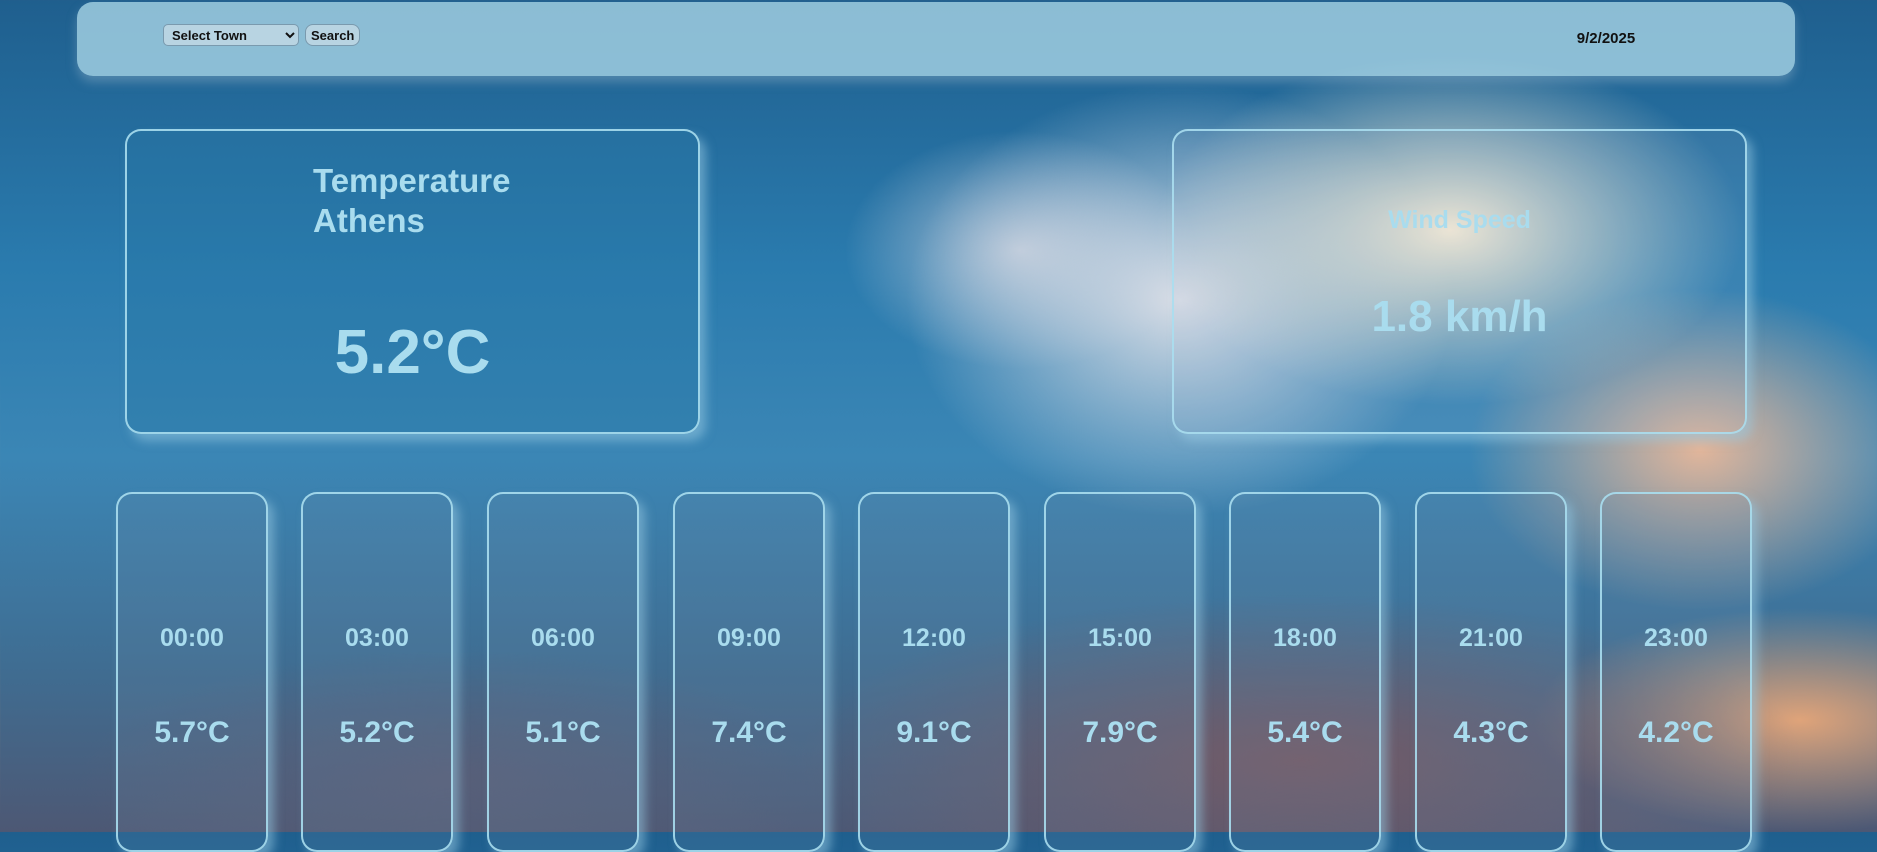 The width and height of the screenshot is (1877, 852). I want to click on wind-speed-value: 1.8 km/h, so click(1459, 316).